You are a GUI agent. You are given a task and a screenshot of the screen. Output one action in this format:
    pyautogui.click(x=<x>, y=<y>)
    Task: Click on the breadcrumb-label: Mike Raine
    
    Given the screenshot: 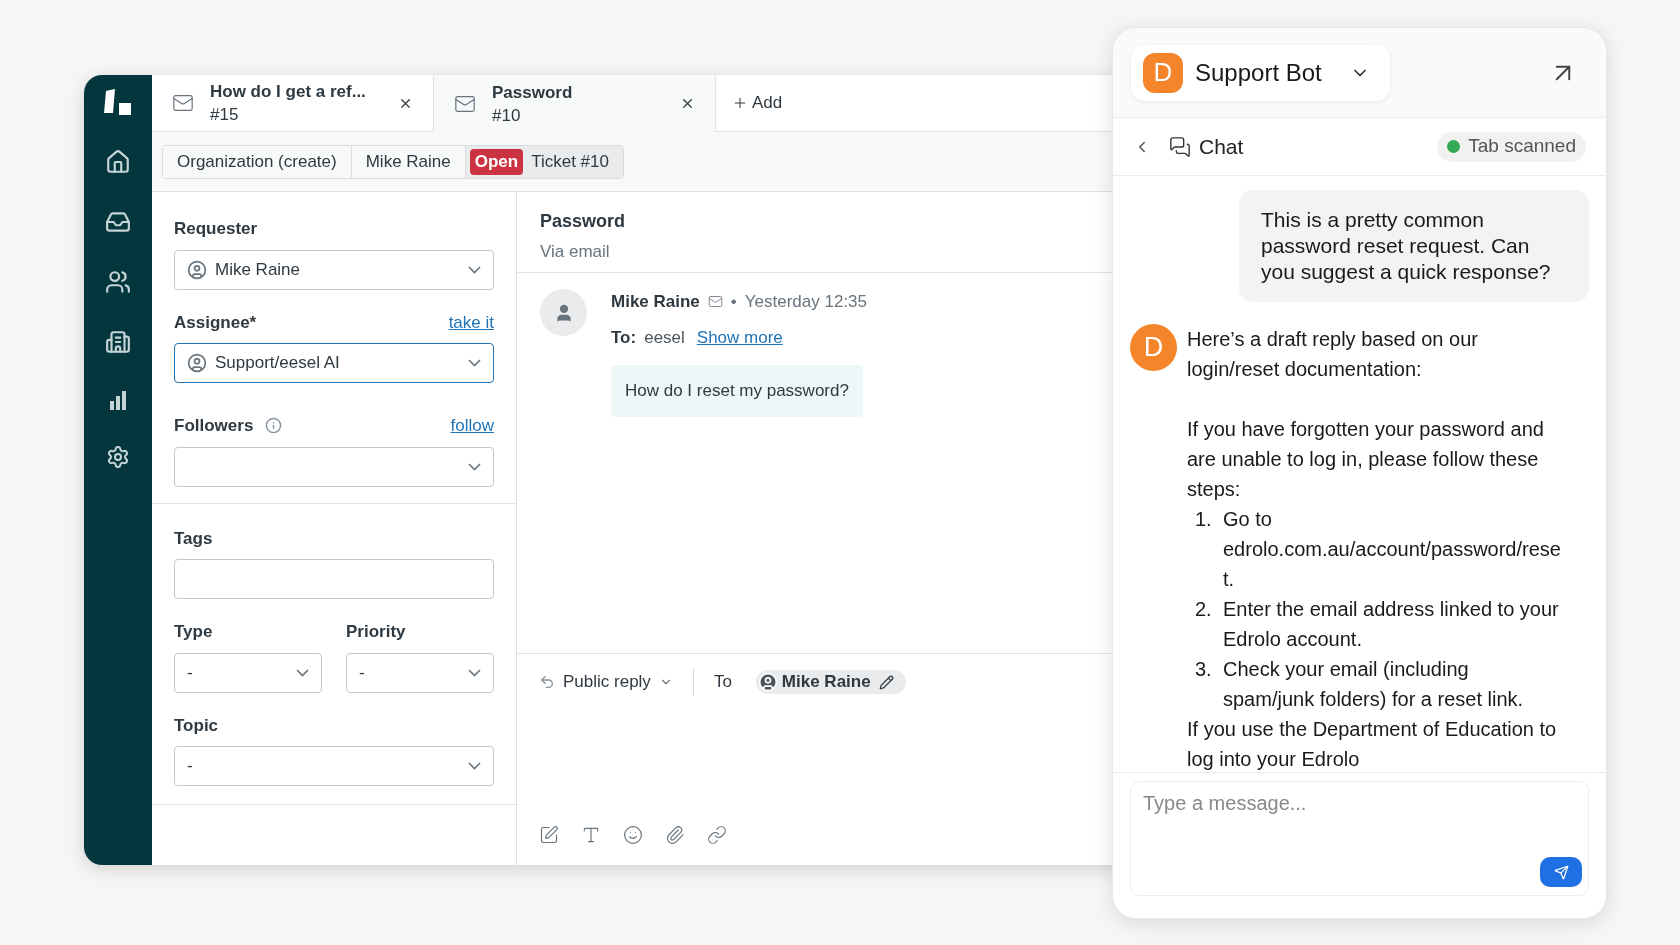 What is the action you would take?
    pyautogui.click(x=408, y=161)
    